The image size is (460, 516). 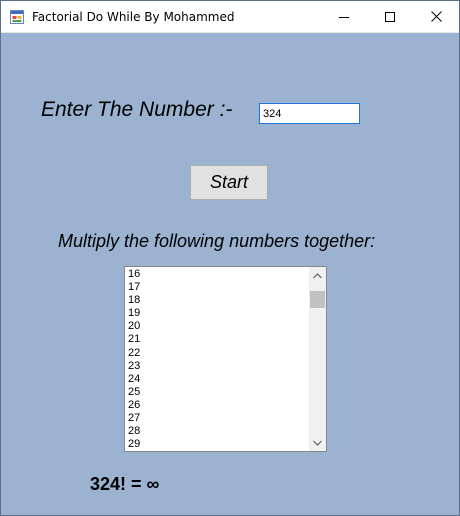 I want to click on minimize-button, so click(x=344, y=16).